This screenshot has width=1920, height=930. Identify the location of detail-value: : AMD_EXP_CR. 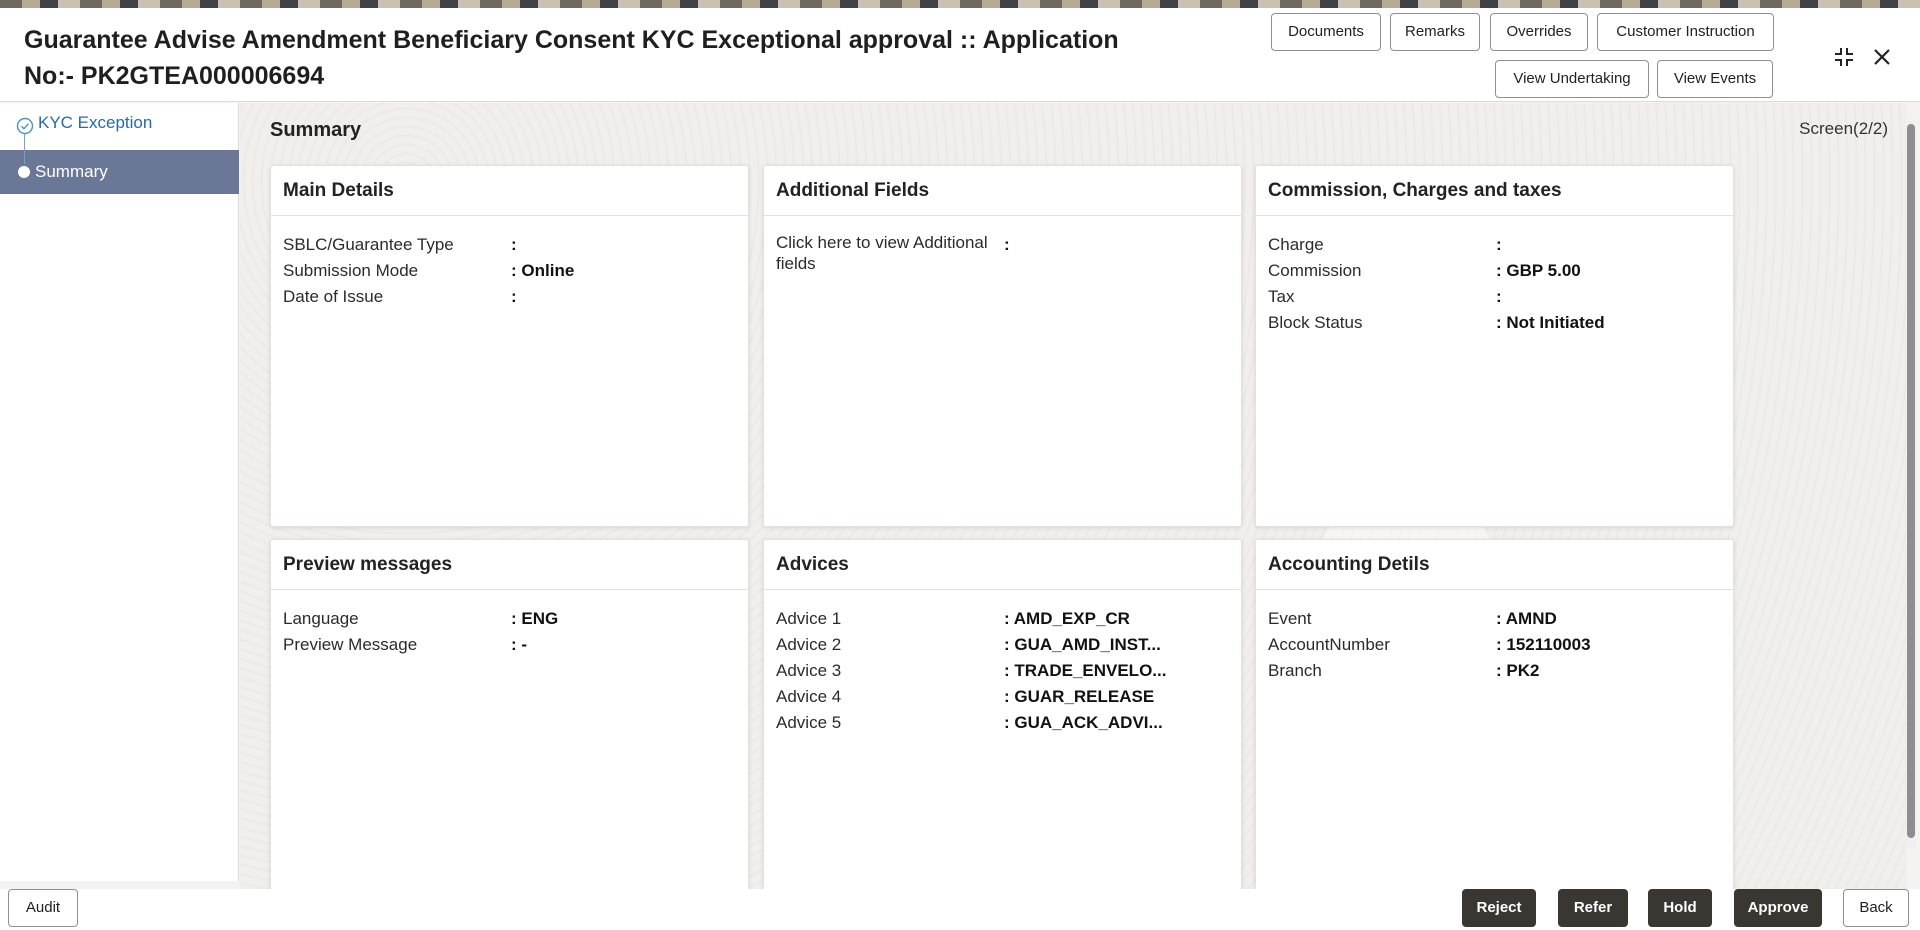
(1067, 619).